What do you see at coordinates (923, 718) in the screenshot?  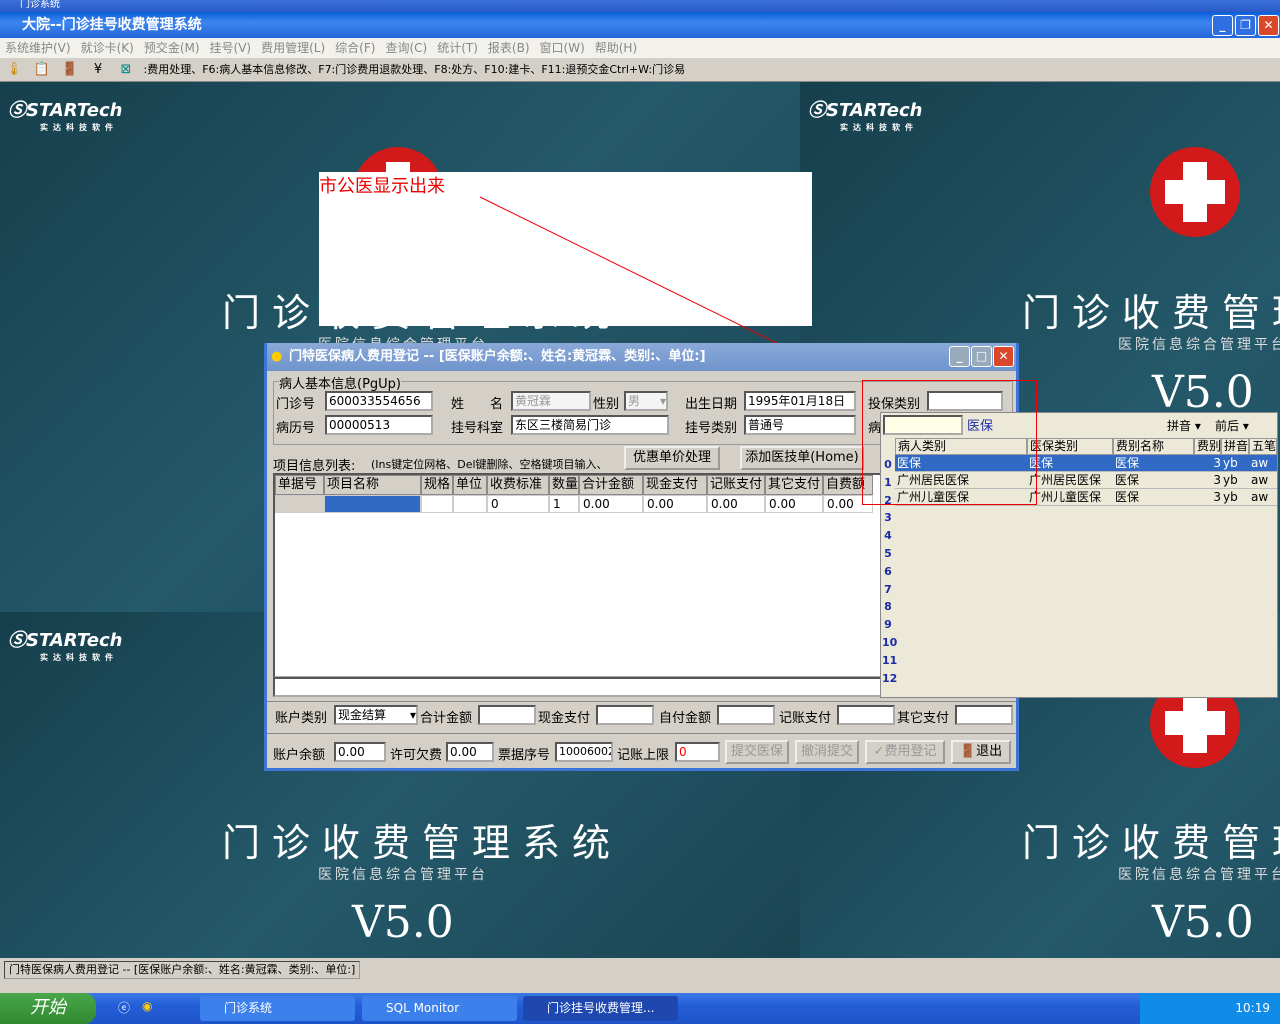 I see `other-pay-label: 其它支付` at bounding box center [923, 718].